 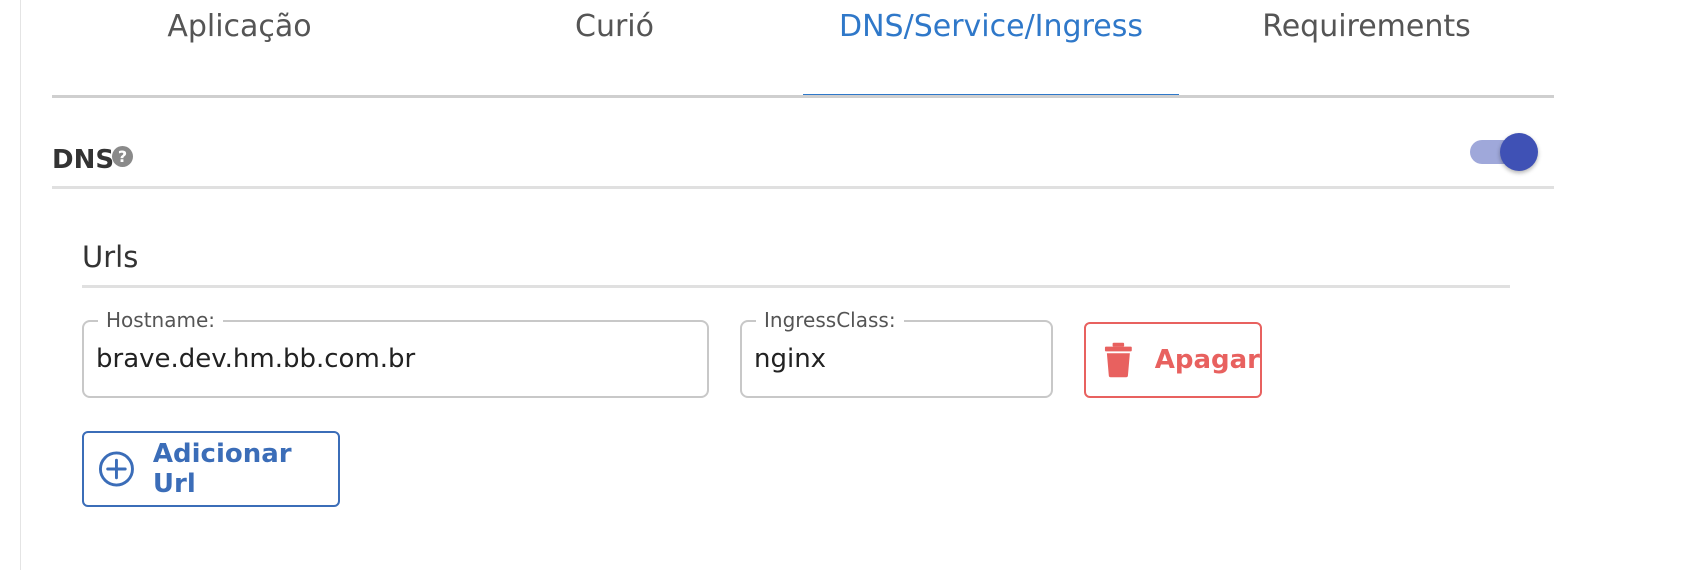 What do you see at coordinates (122, 156) in the screenshot?
I see `help-icon: ?` at bounding box center [122, 156].